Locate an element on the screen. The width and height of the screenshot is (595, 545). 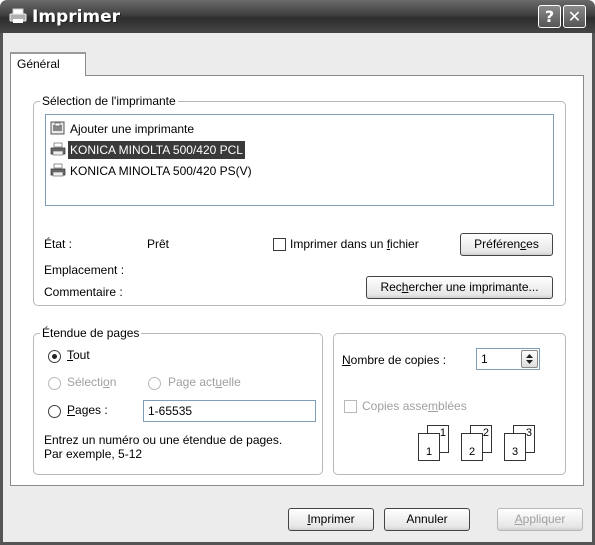
add-printer-icon is located at coordinates (57, 128).